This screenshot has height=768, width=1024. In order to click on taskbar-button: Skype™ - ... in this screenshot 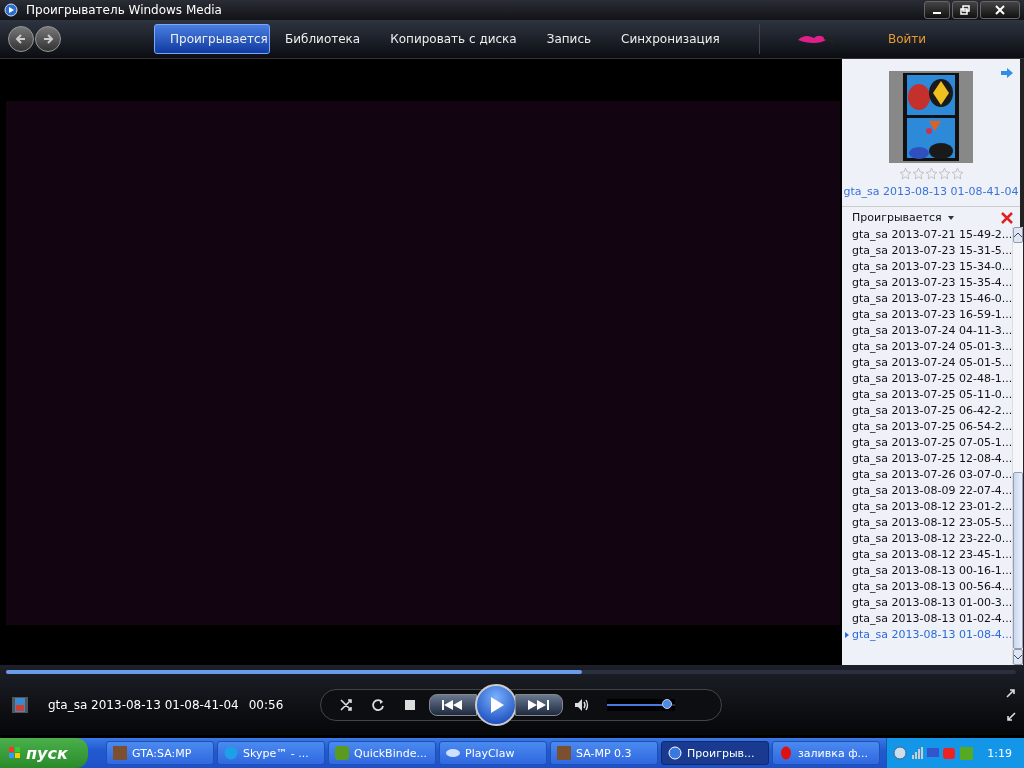, I will do `click(271, 753)`.